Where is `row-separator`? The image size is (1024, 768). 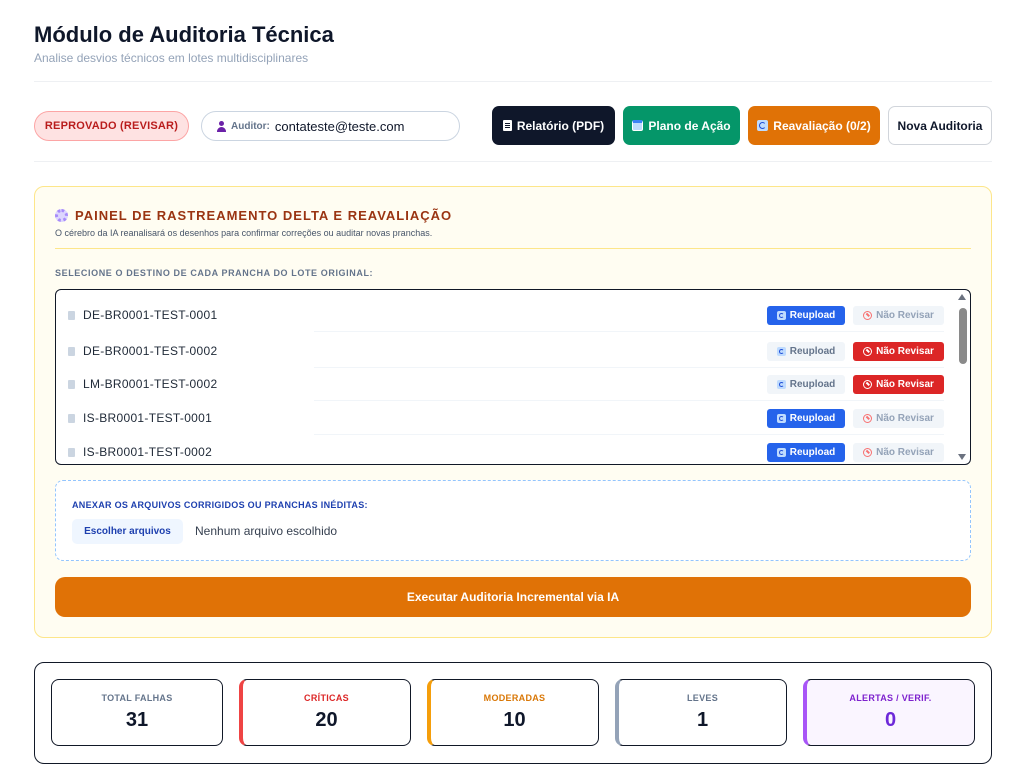 row-separator is located at coordinates (629, 331).